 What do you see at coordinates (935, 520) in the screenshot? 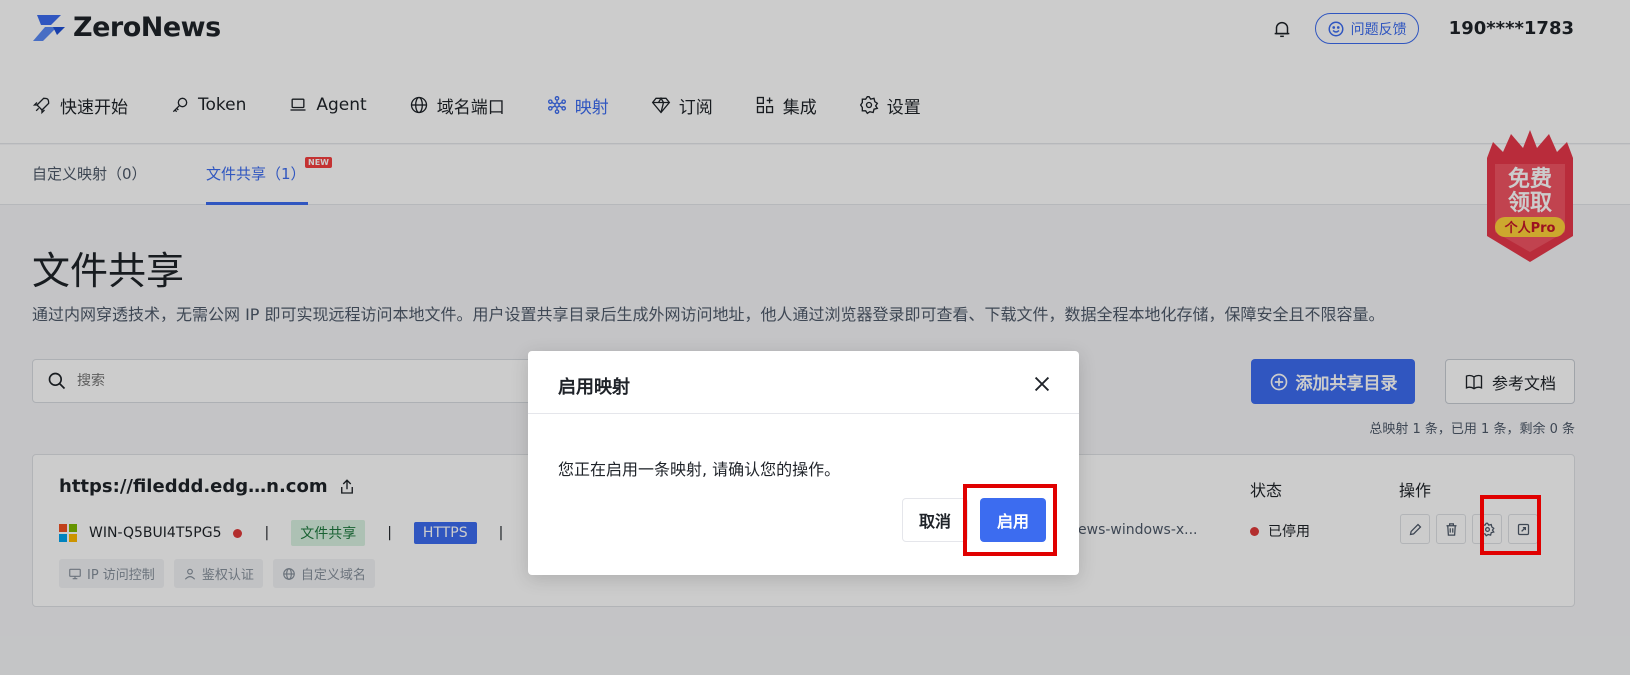
I see `cancel-button: 取消` at bounding box center [935, 520].